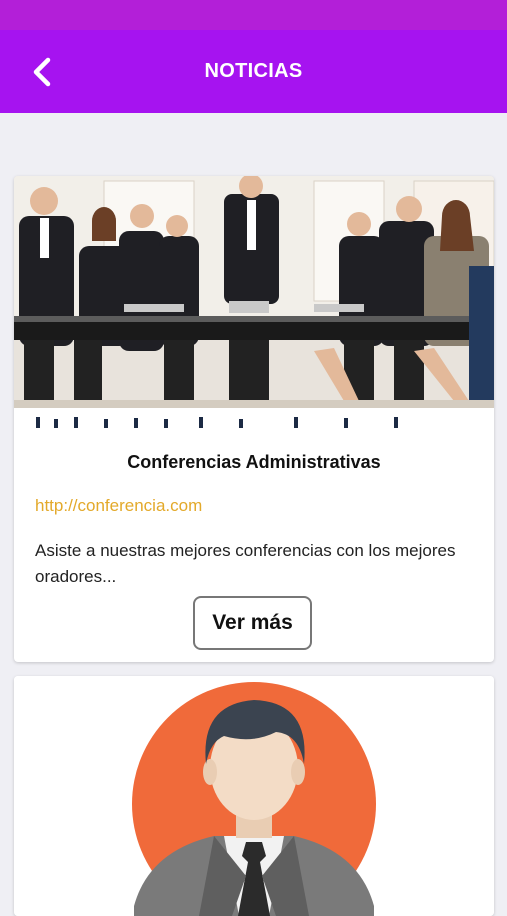  What do you see at coordinates (253, 15) in the screenshot?
I see `status-bar` at bounding box center [253, 15].